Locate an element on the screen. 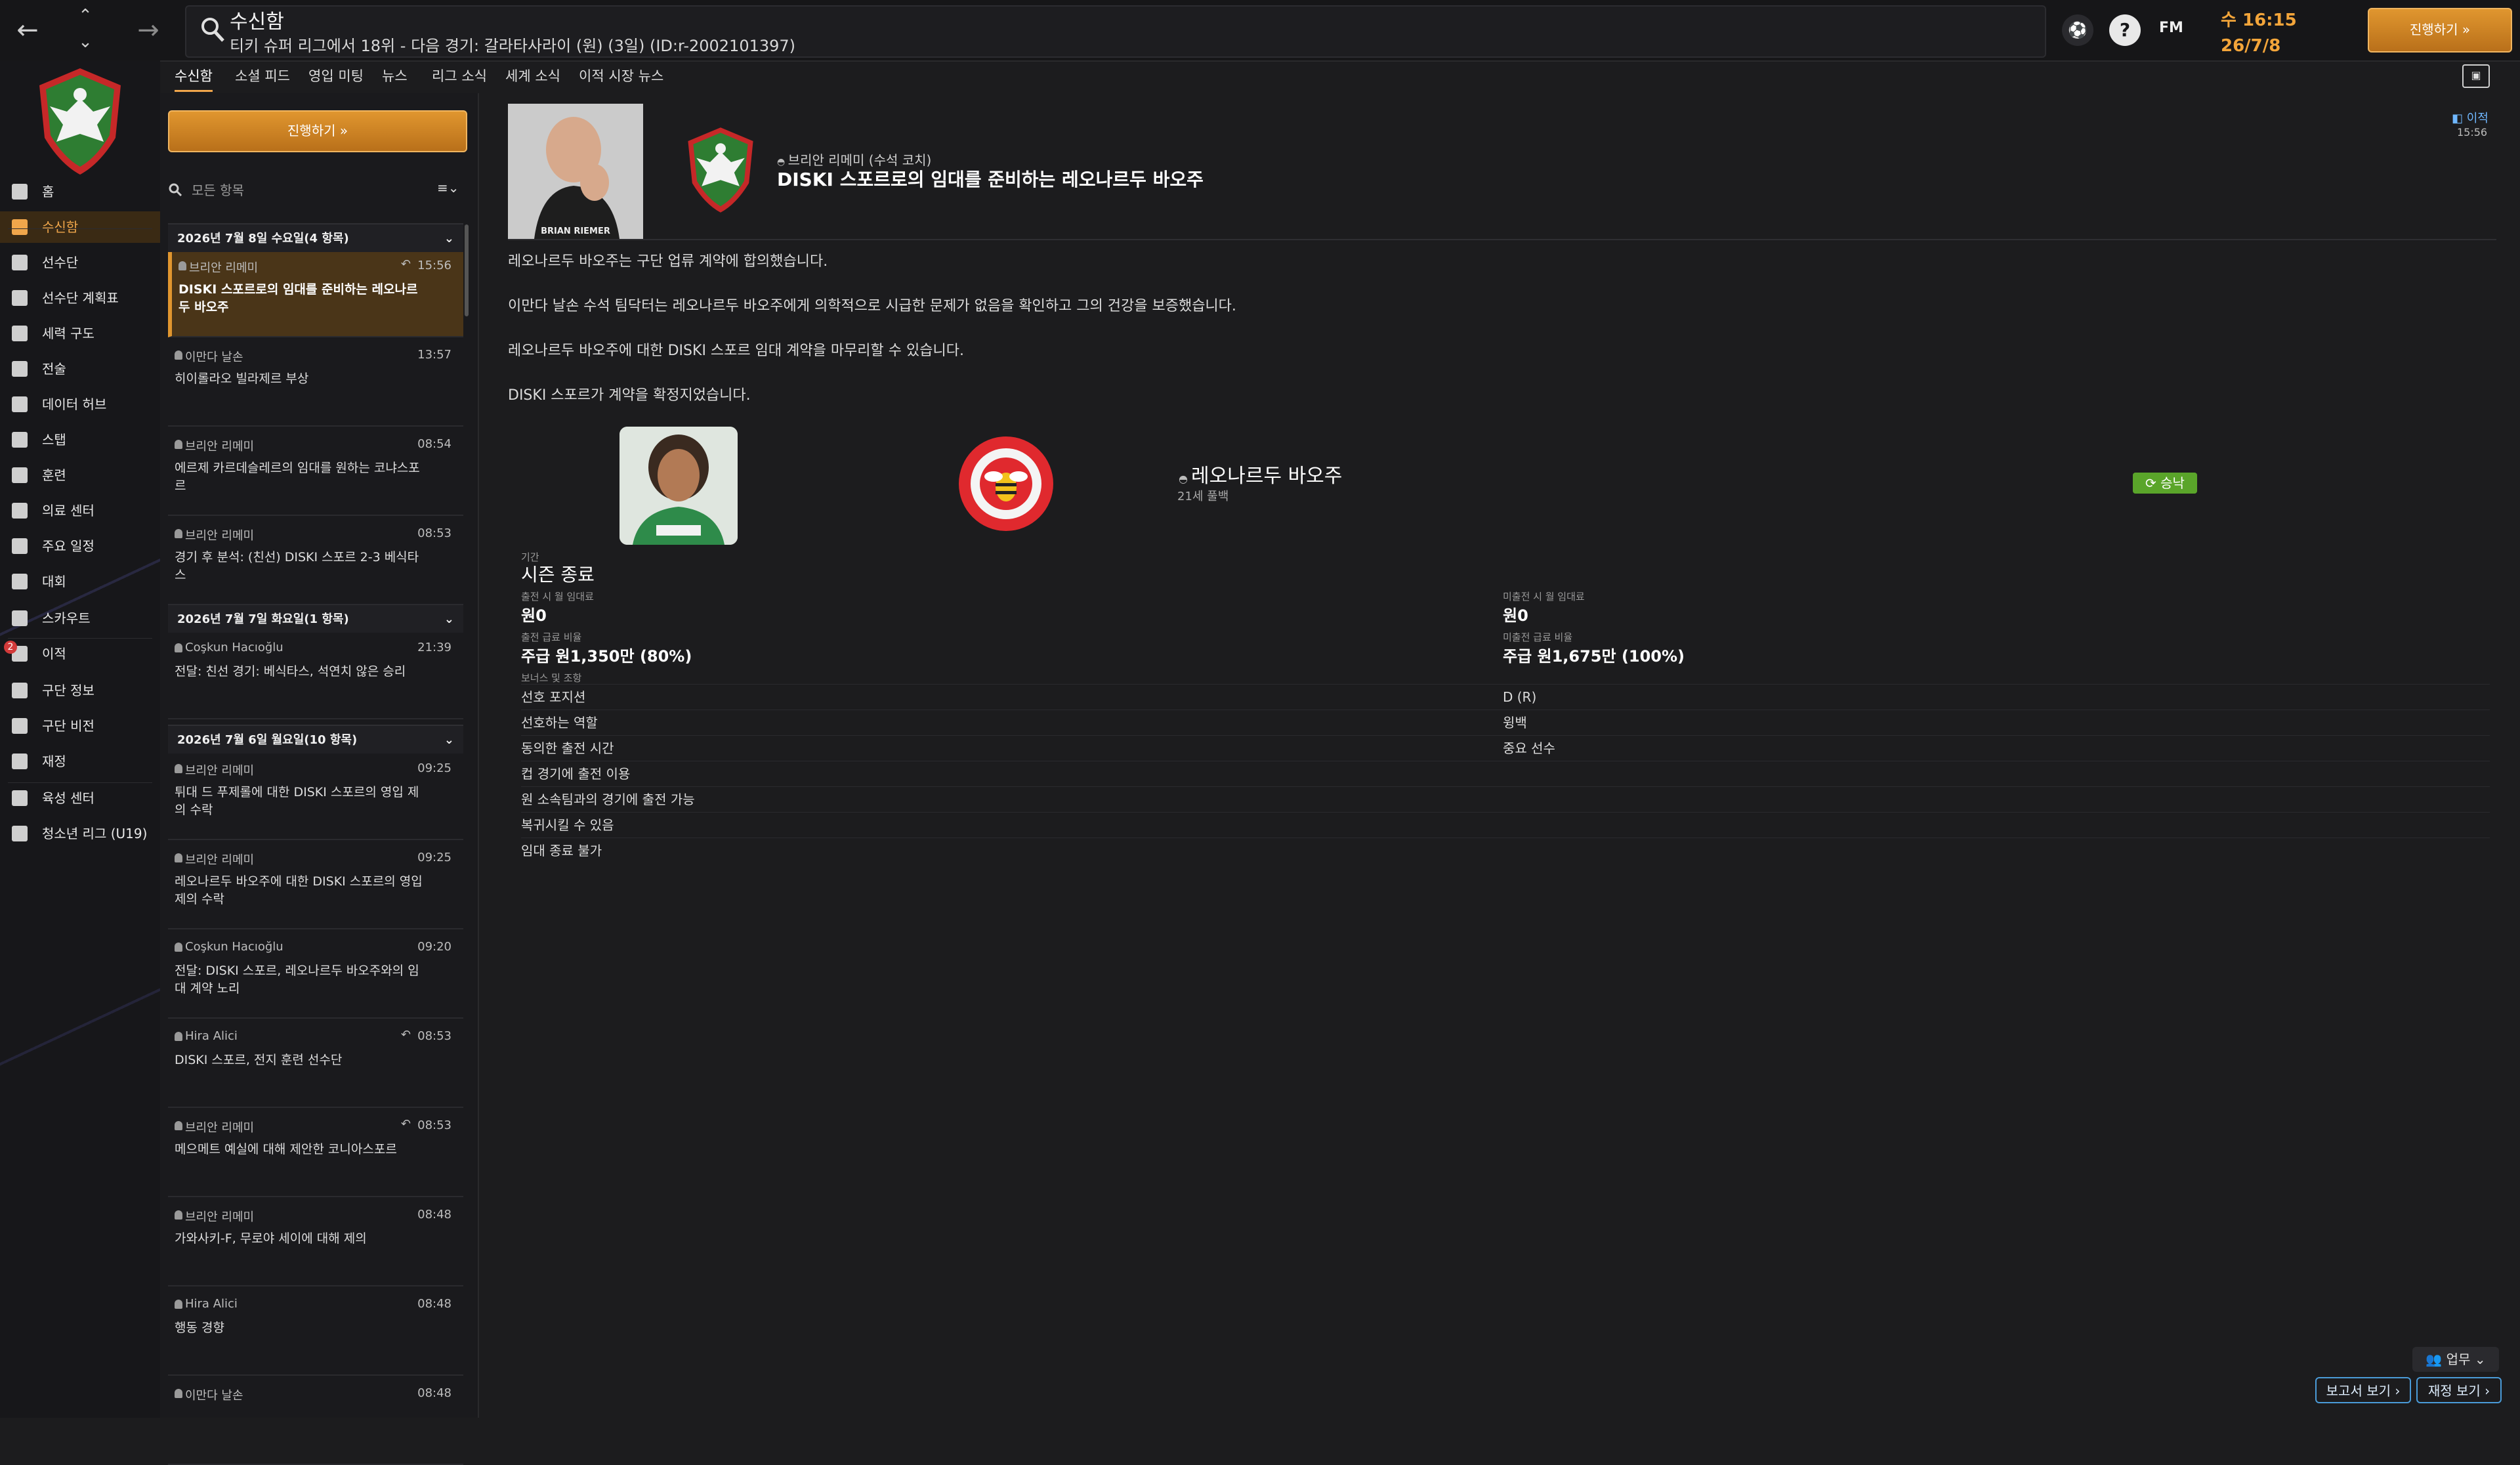  tab-league-news: 리그 소식 is located at coordinates (459, 75).